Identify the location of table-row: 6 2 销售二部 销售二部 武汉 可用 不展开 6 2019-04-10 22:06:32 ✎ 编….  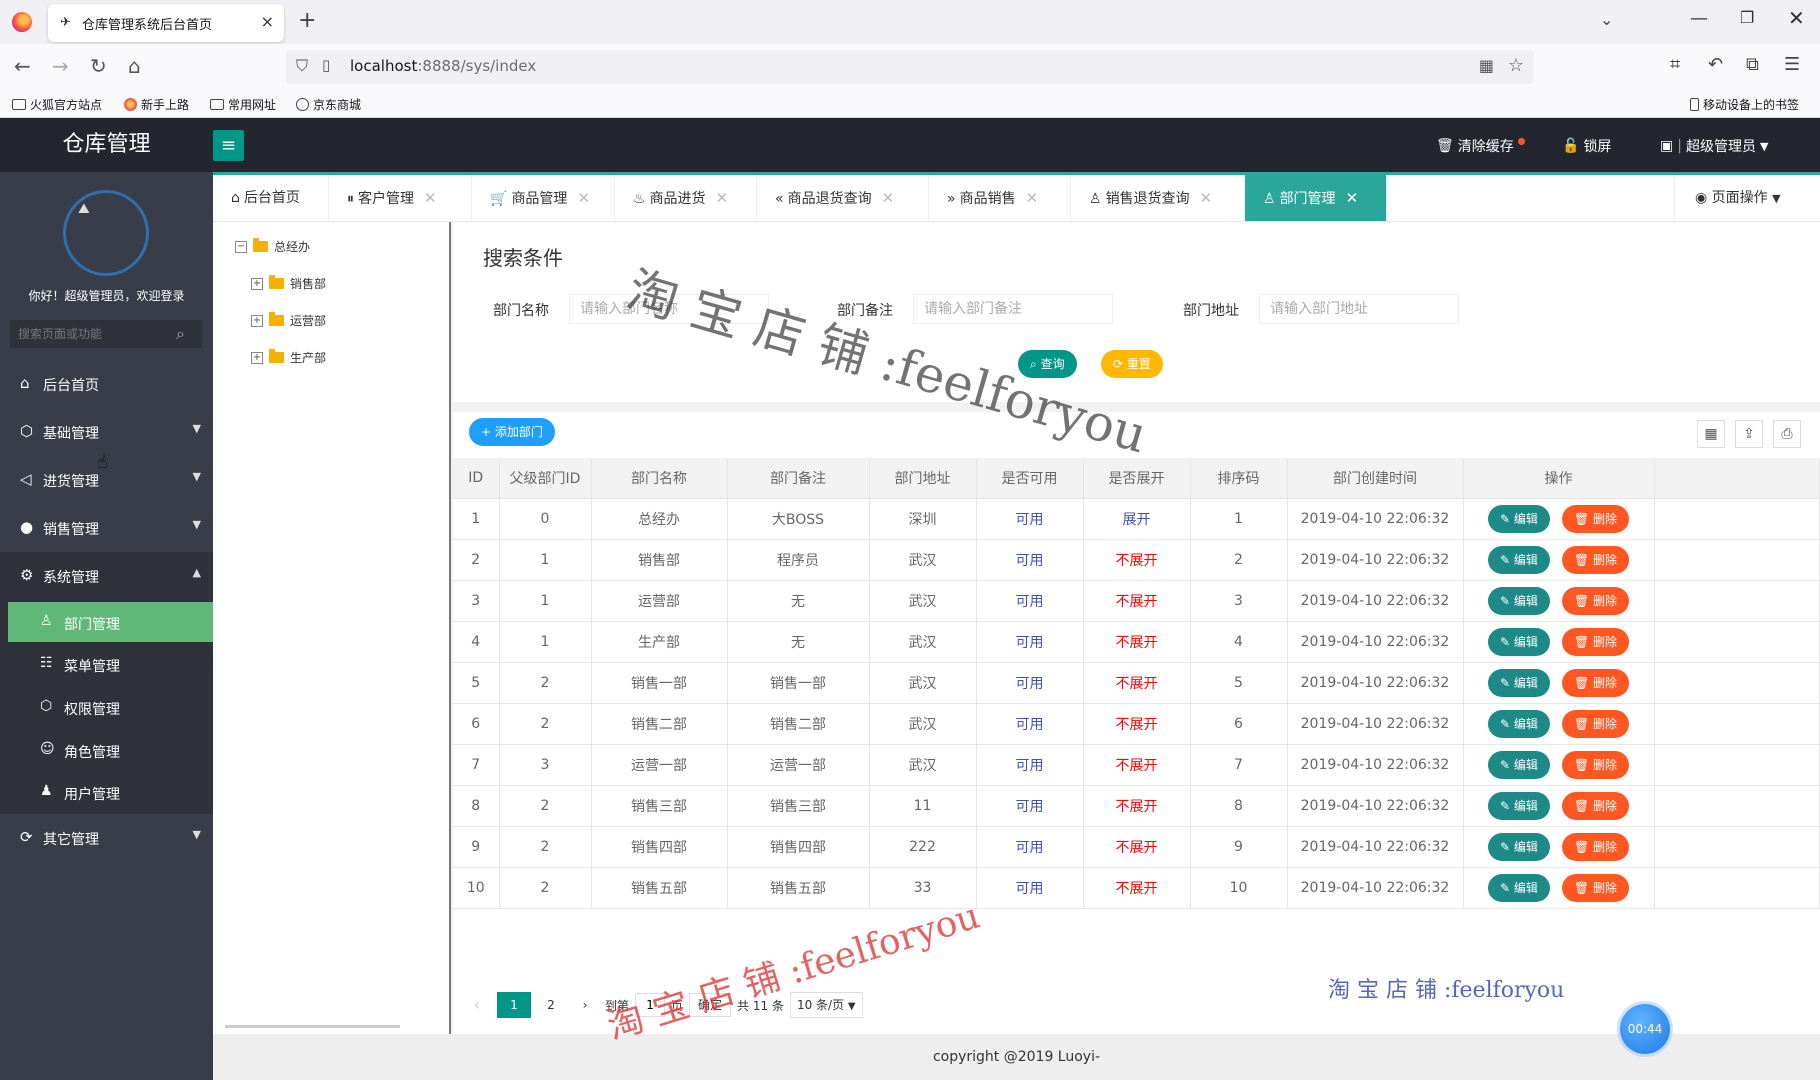
(1136, 724).